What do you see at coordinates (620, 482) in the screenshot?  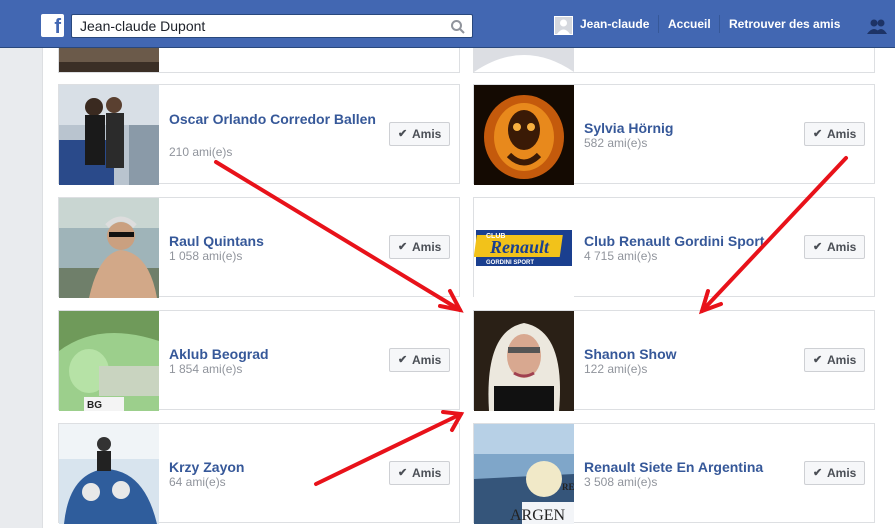 I see `friend-count: 3 508 ami(e)s` at bounding box center [620, 482].